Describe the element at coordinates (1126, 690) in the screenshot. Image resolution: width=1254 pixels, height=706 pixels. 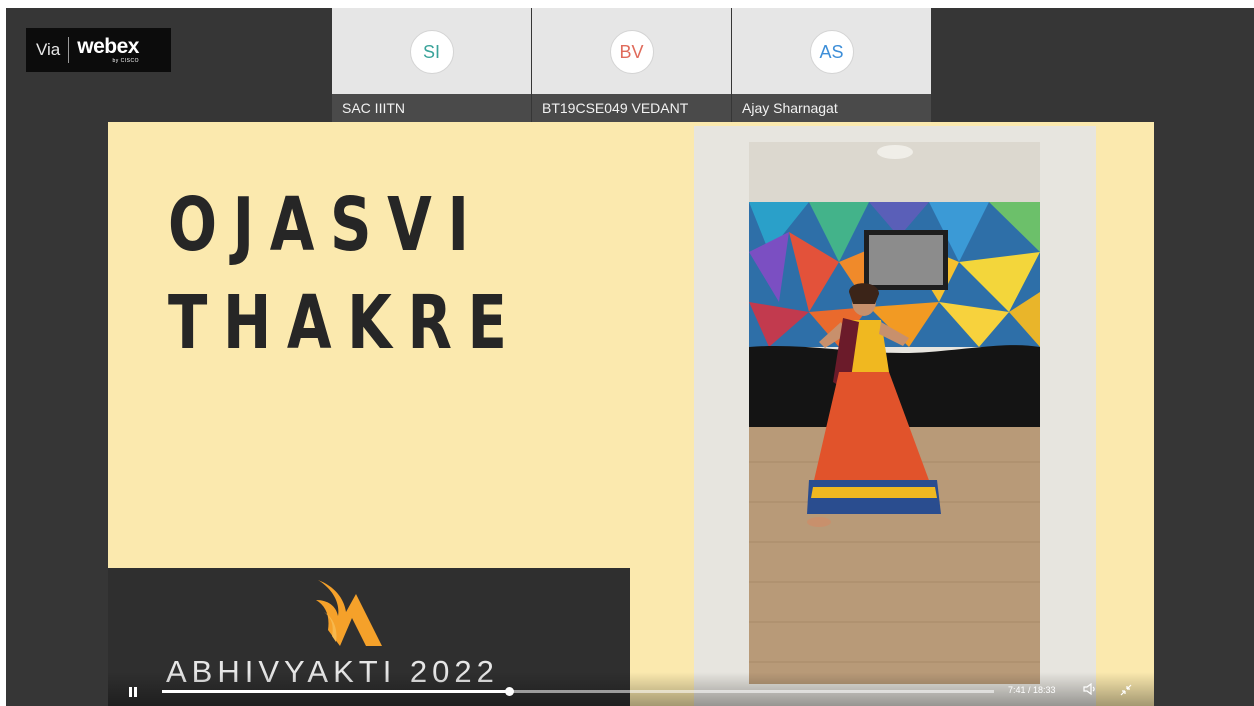
I see `exit-fullscreen-icon` at that location.